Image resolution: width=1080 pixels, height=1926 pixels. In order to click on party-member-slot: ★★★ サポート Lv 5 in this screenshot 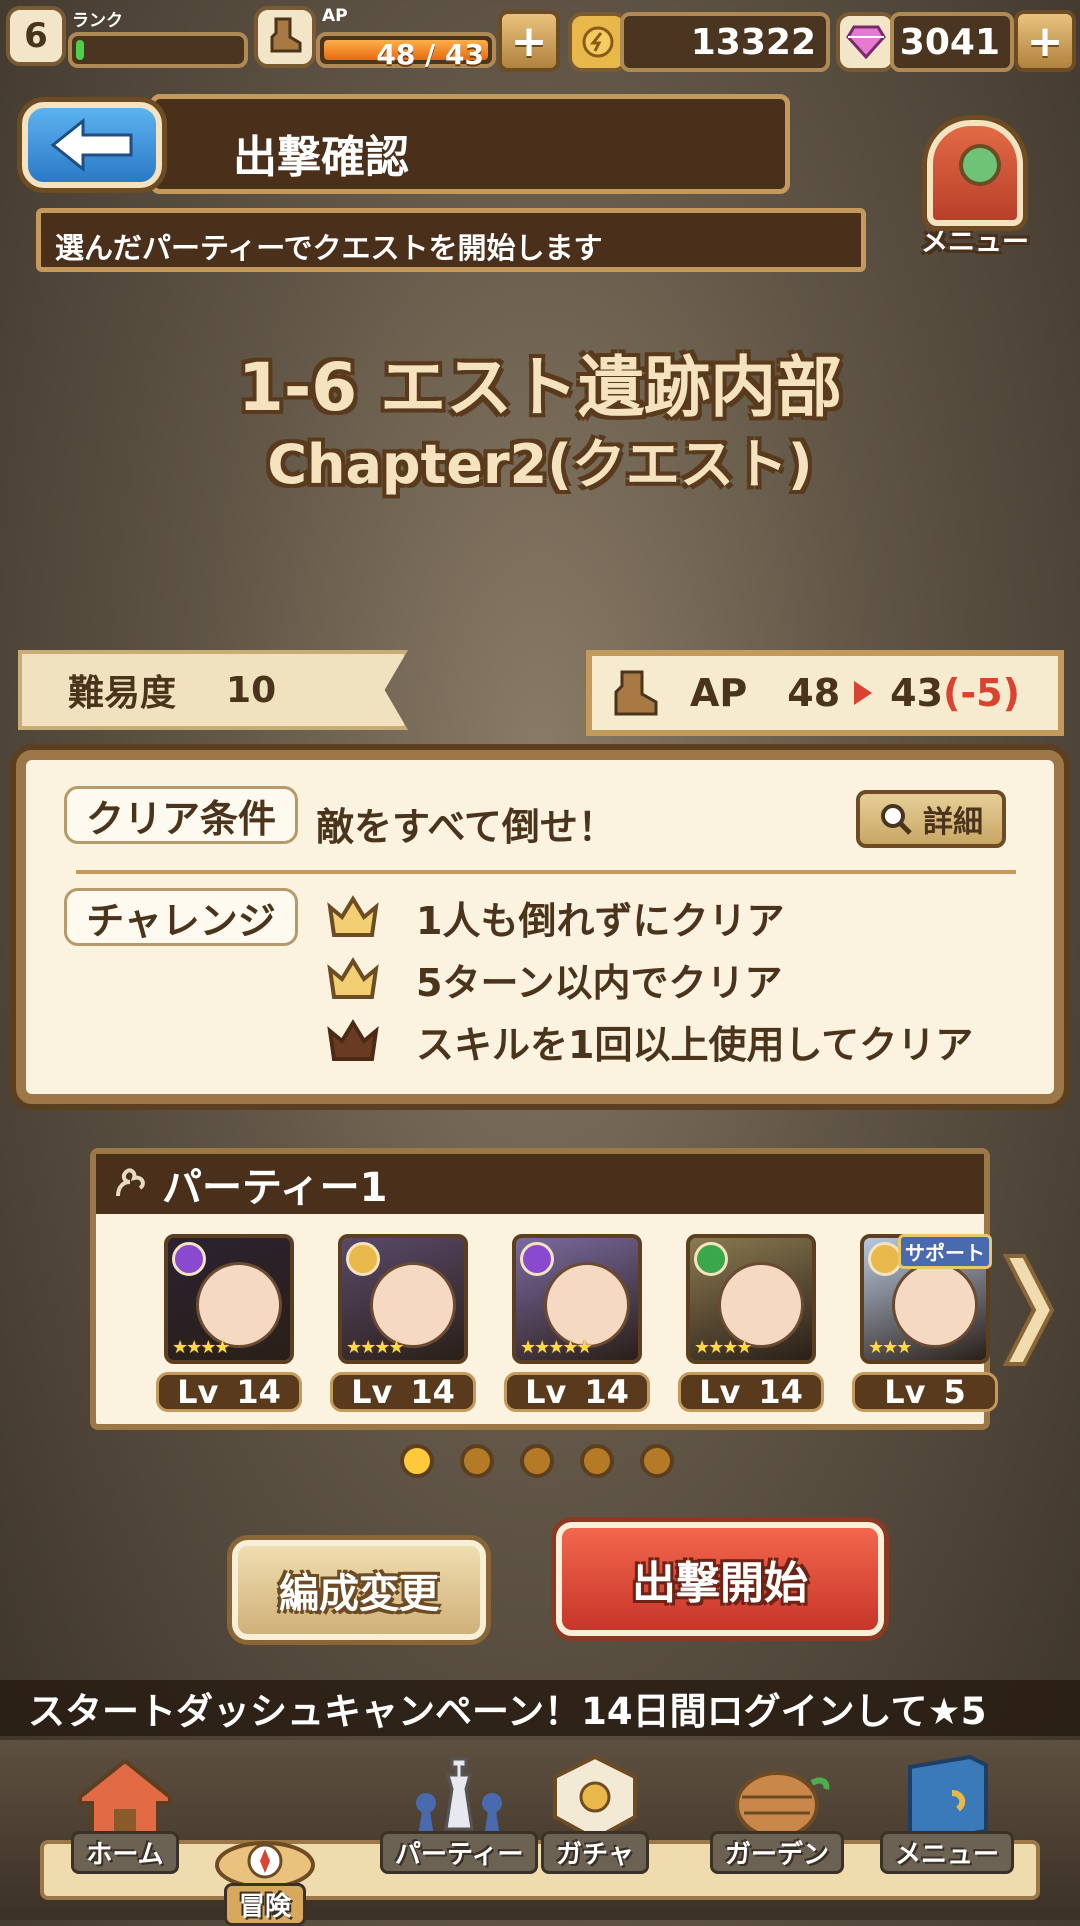, I will do `click(925, 1323)`.